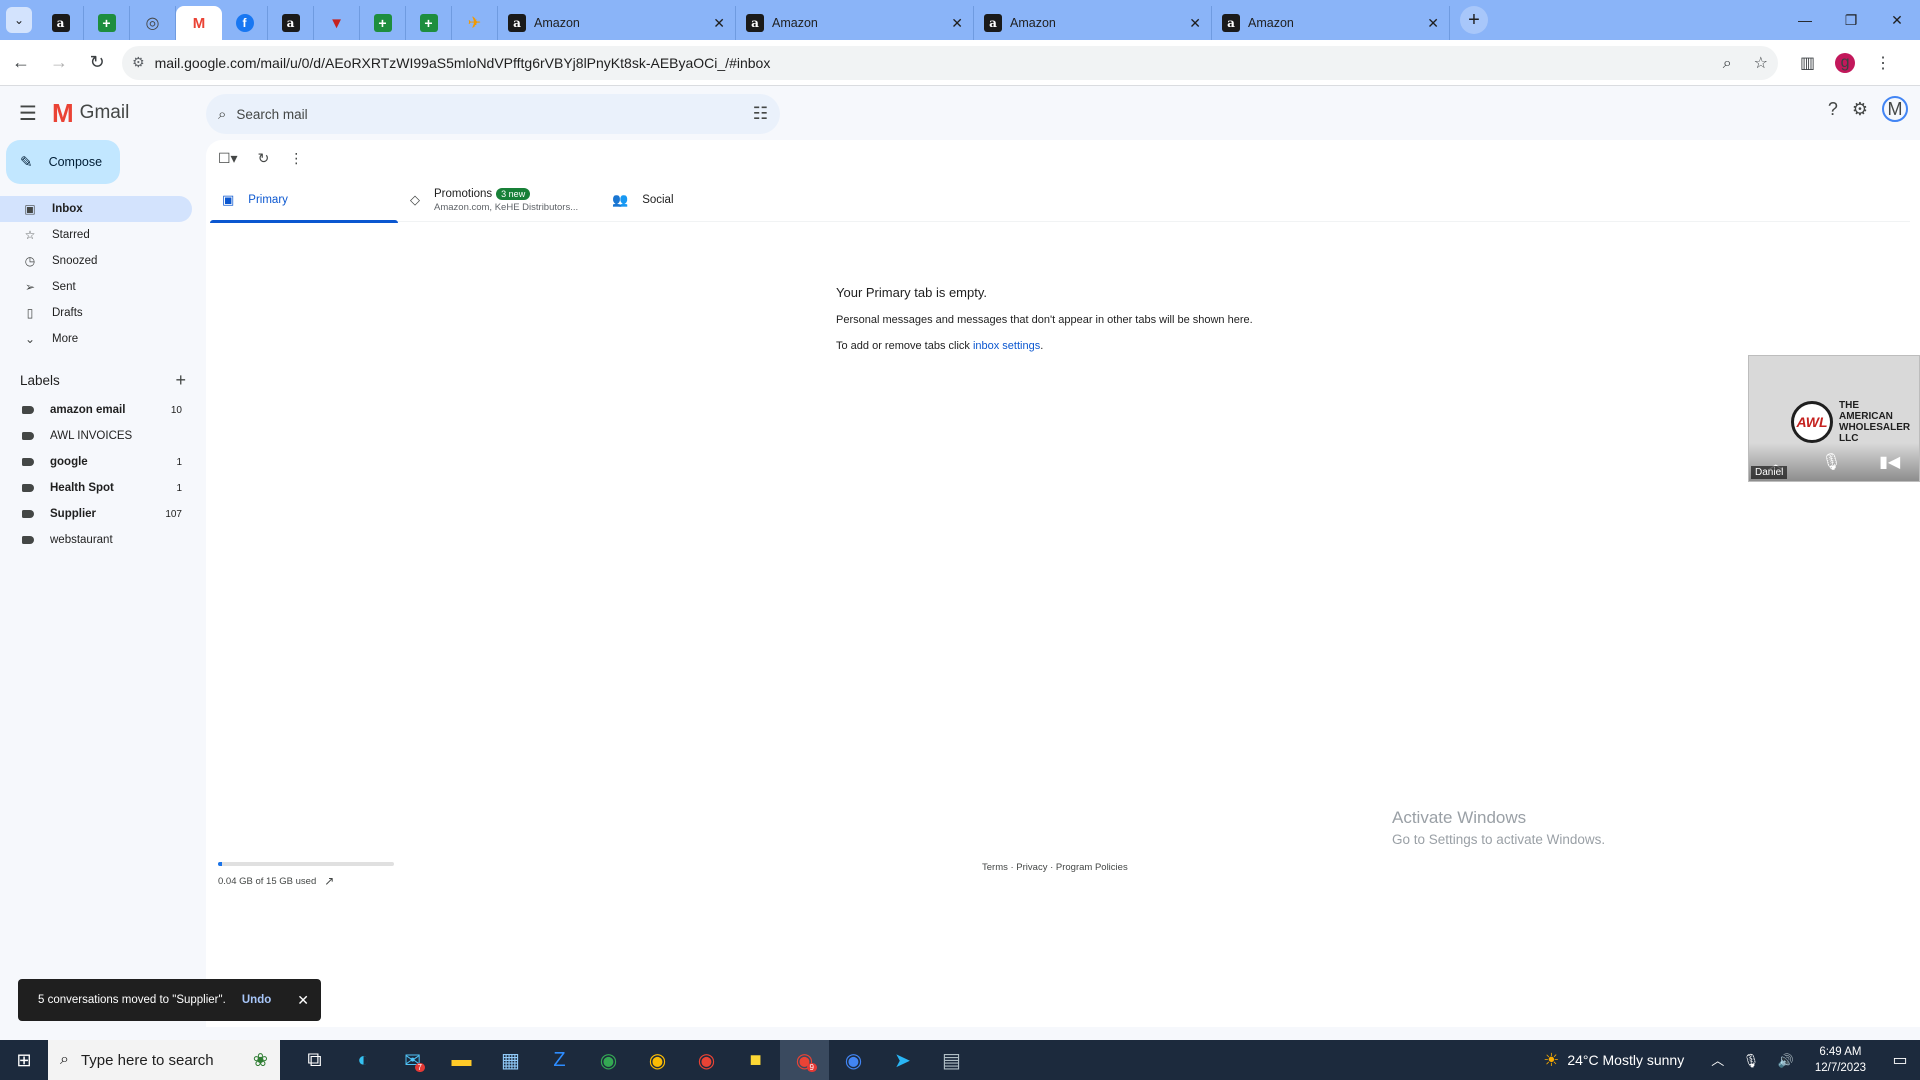  Describe the element at coordinates (1727, 63) in the screenshot. I see `zoom-icon: ⌕` at that location.